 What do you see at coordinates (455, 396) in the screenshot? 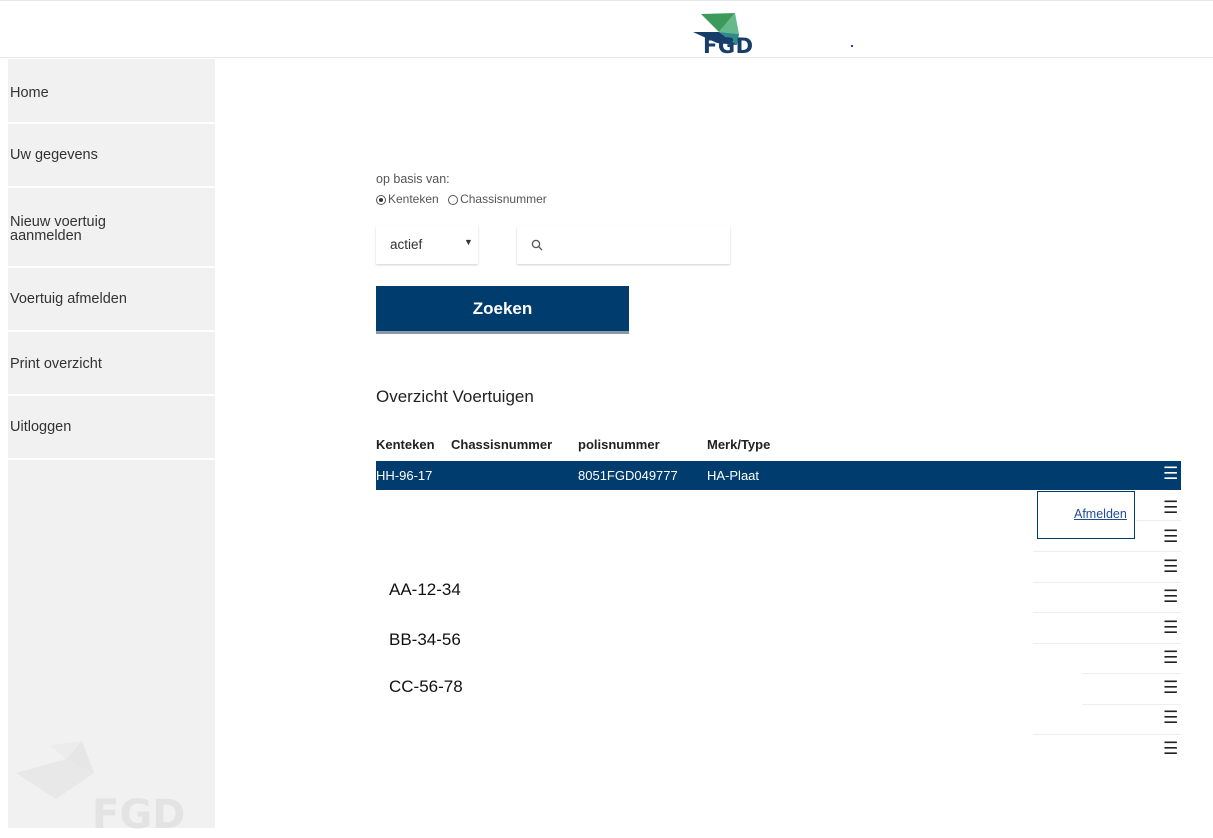
I see `overview-title: Overzicht Voertuigen` at bounding box center [455, 396].